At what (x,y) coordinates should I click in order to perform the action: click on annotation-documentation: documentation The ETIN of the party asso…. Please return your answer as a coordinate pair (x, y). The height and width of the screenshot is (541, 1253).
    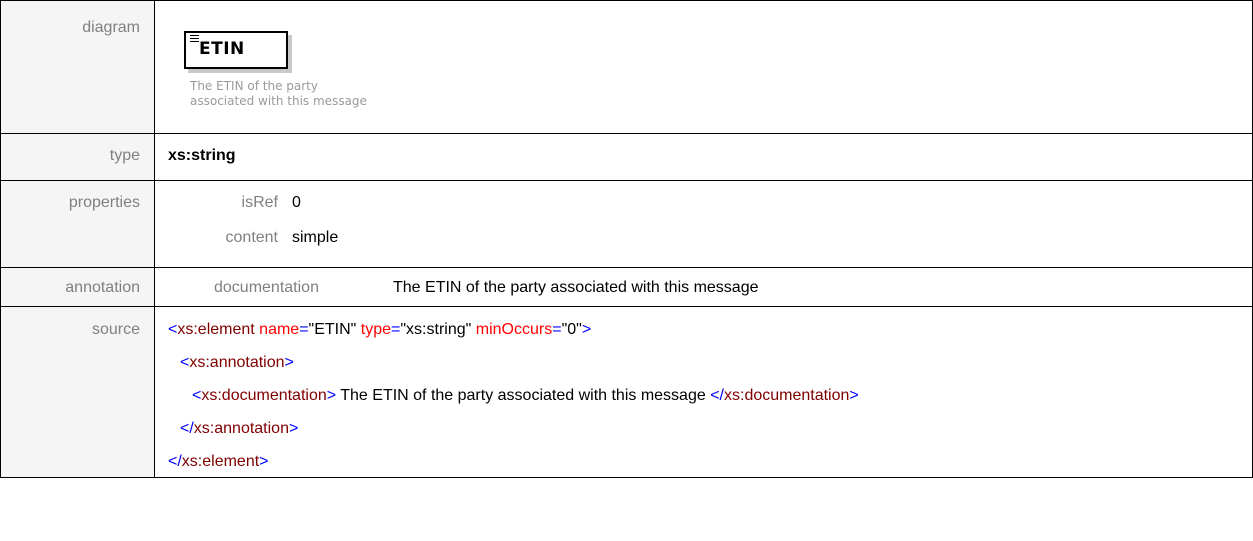
    Looking at the image, I should click on (710, 287).